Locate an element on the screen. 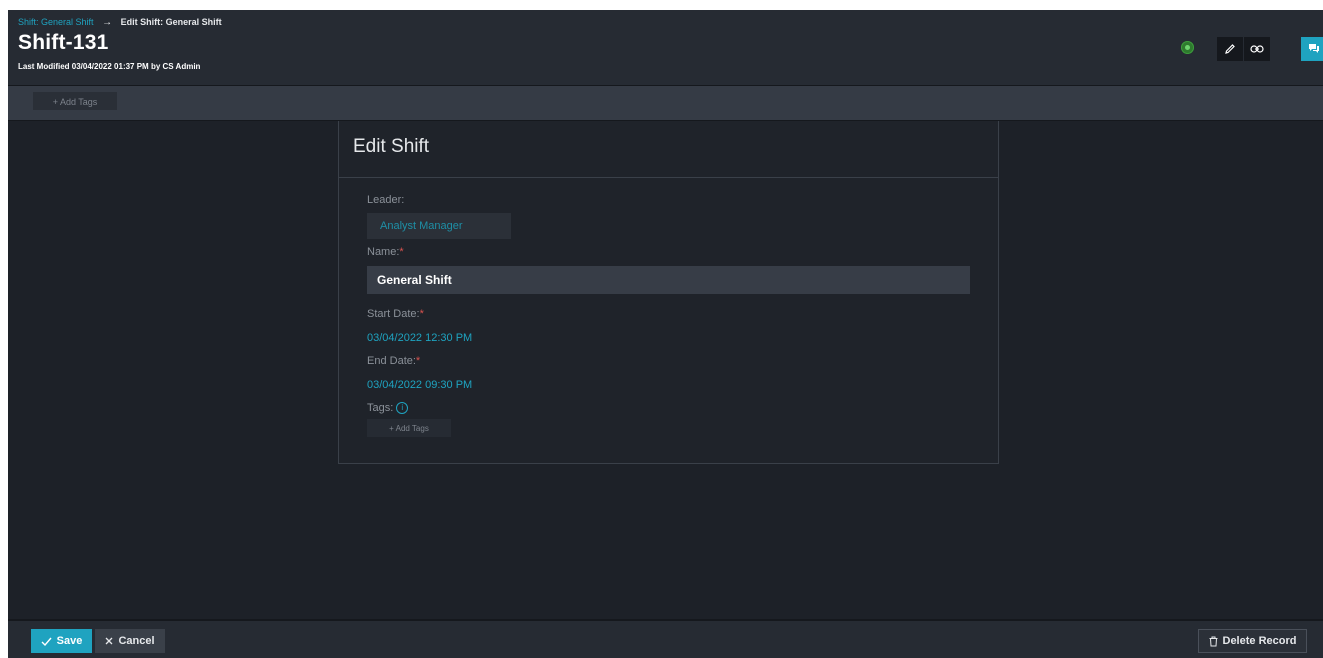 Image resolution: width=1323 pixels, height=658 pixels. name-label-text: Name: is located at coordinates (383, 252).